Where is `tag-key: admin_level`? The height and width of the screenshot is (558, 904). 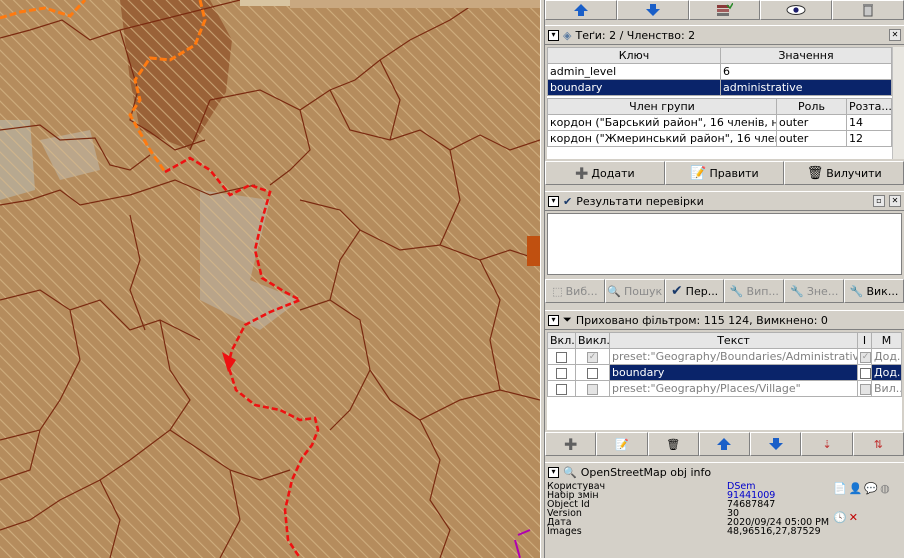 tag-key: admin_level is located at coordinates (634, 71).